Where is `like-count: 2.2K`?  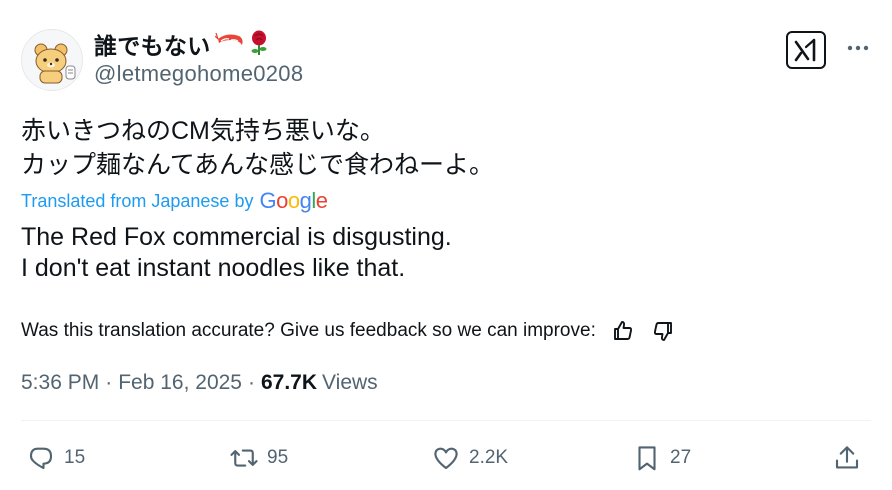 like-count: 2.2K is located at coordinates (489, 457).